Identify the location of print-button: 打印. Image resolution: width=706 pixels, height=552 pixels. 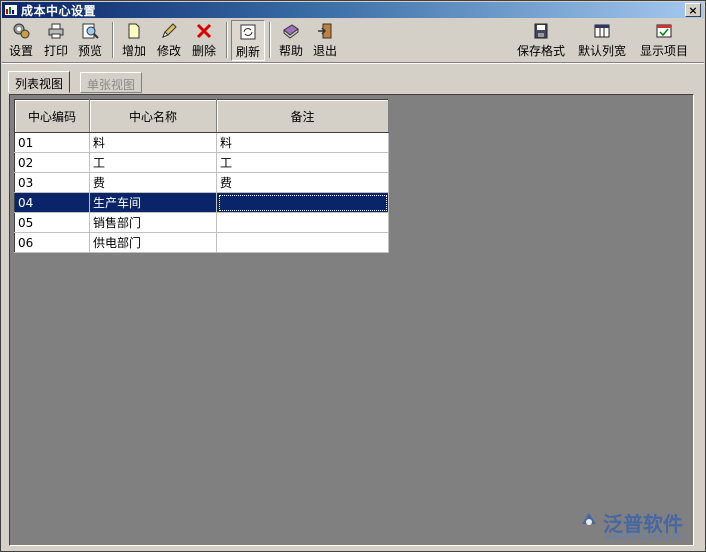
(56, 40).